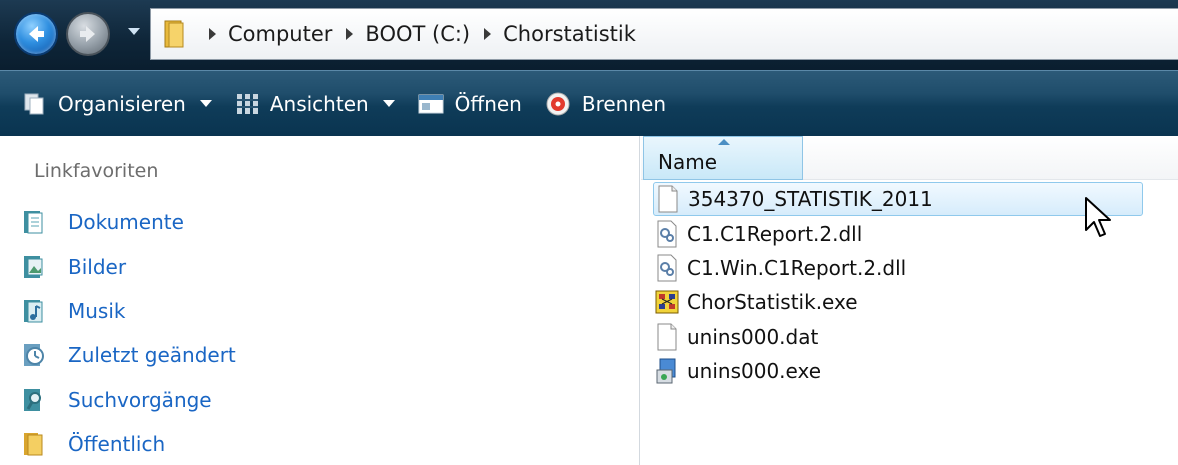 Image resolution: width=1178 pixels, height=465 pixels. I want to click on favorite-documents: Dokumente, so click(128, 222).